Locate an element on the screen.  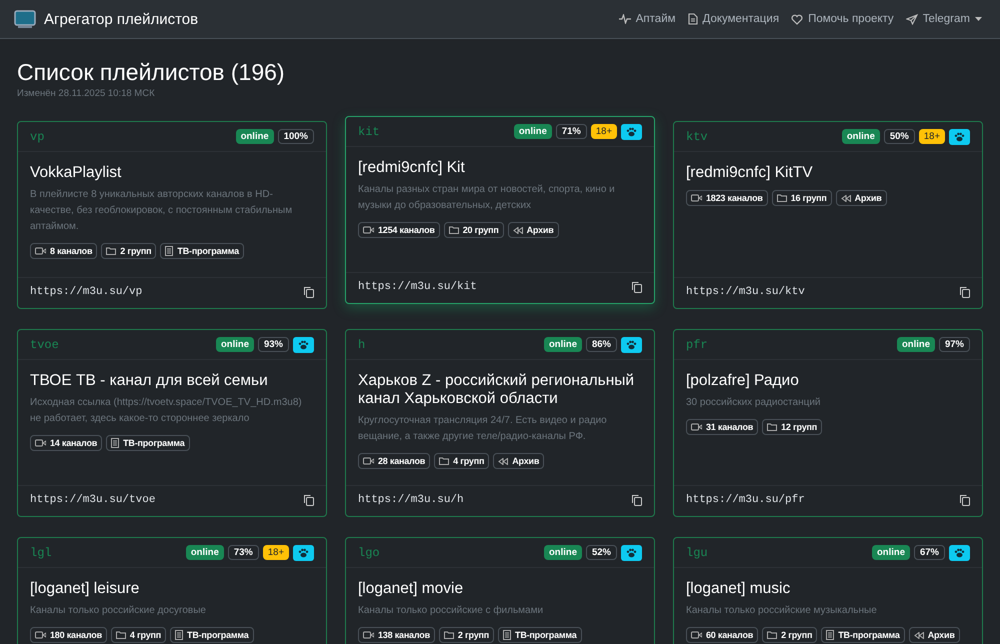
info-tag: 14 каналов is located at coordinates (66, 443).